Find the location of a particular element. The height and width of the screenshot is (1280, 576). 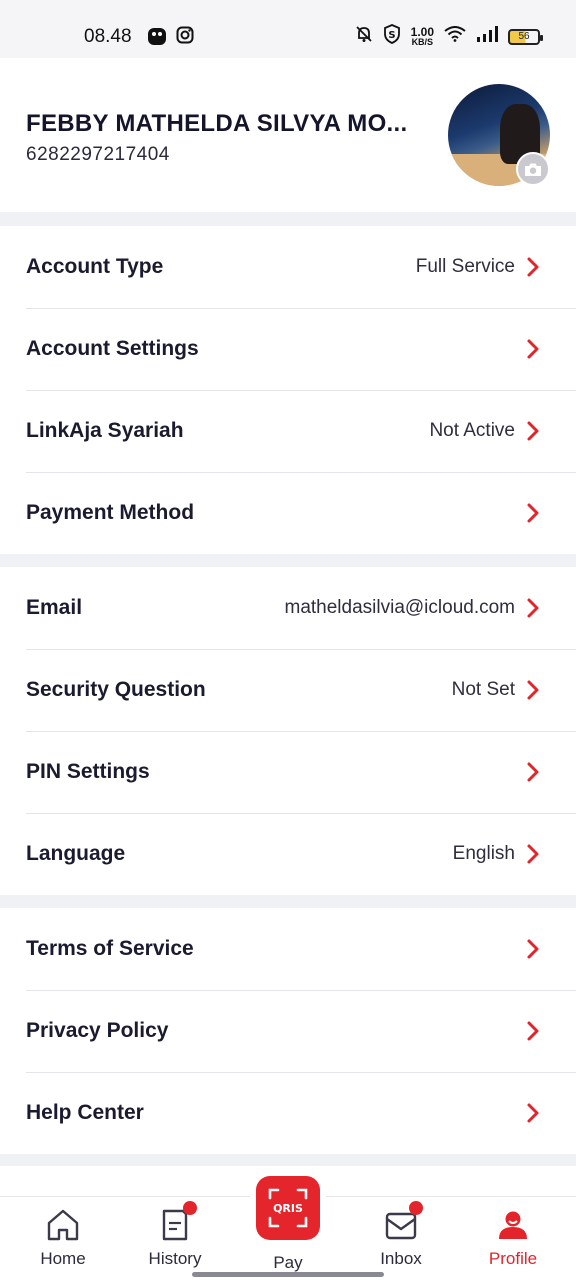

app-notification-icon is located at coordinates (157, 36).